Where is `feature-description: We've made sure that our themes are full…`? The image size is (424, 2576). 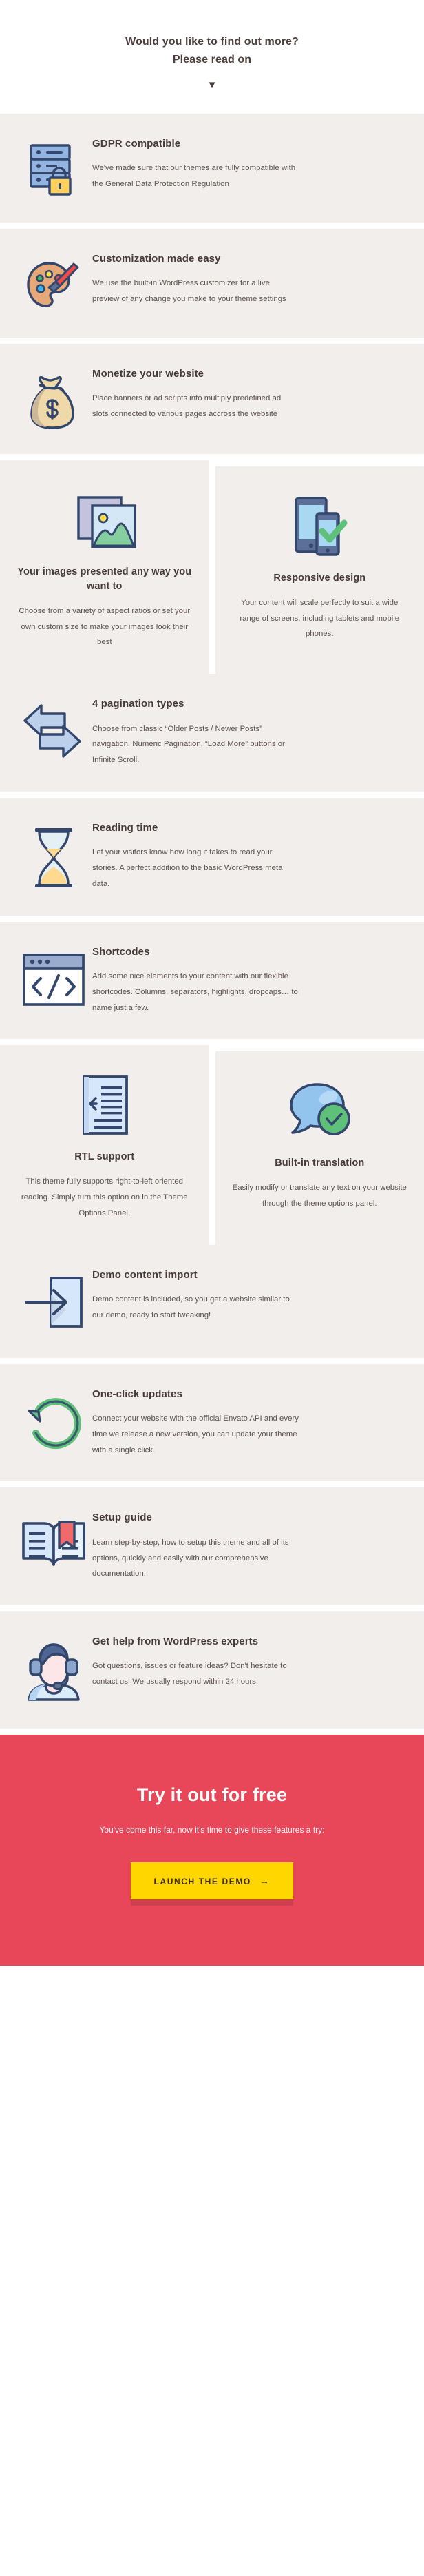 feature-description: We've made sure that our themes are full… is located at coordinates (194, 176).